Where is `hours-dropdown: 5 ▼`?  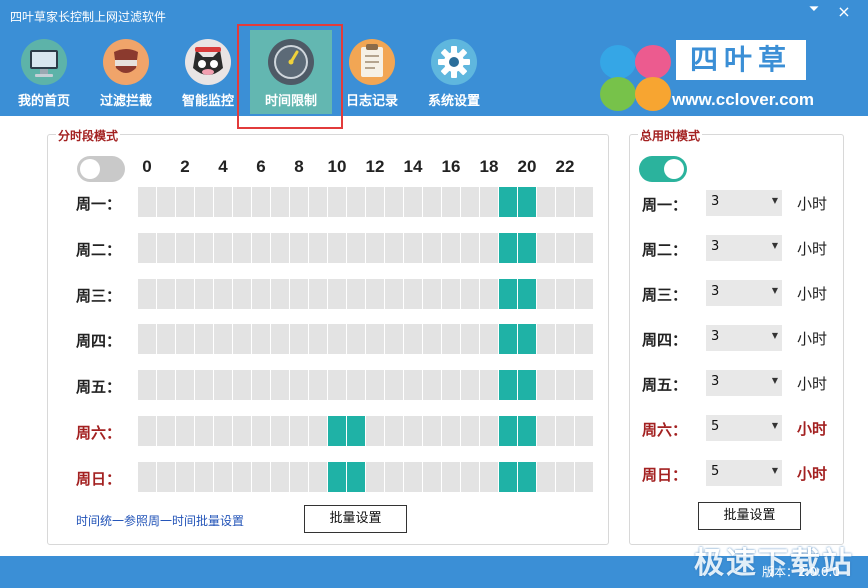
hours-dropdown: 5 ▼ is located at coordinates (744, 428).